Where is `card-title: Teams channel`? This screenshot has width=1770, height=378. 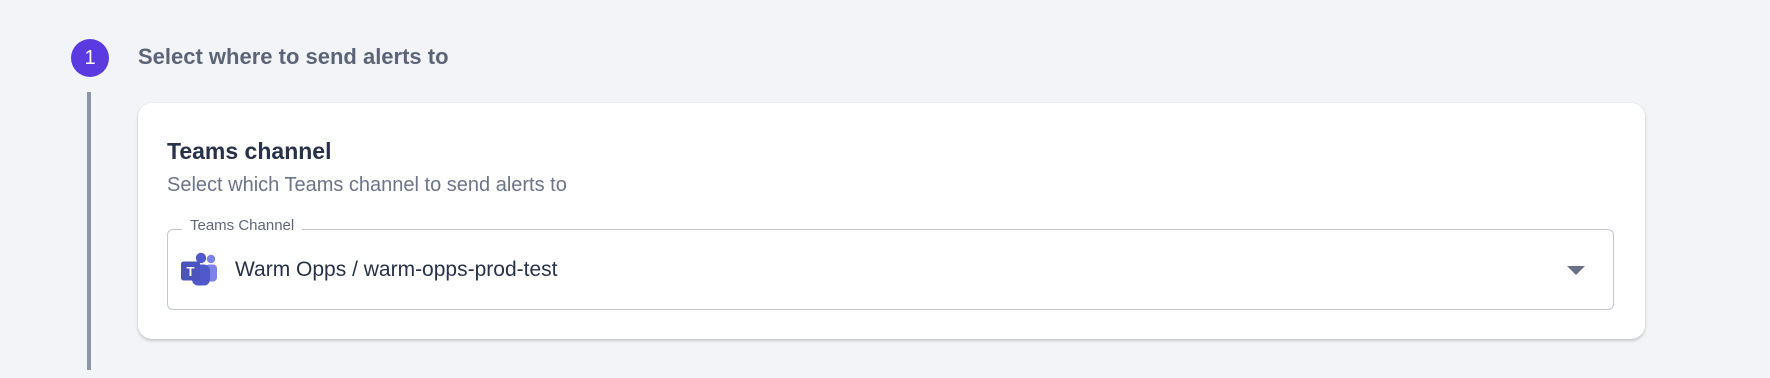
card-title: Teams channel is located at coordinates (249, 151).